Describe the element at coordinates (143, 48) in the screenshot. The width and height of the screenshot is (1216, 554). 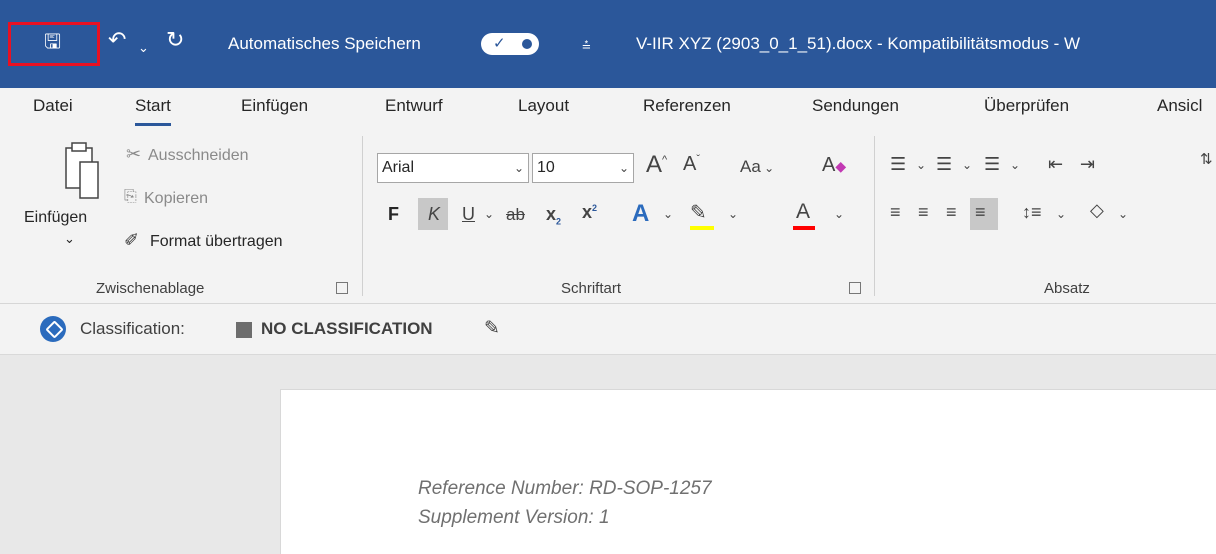
I see `undo-dropdown-icon: ⌄` at that location.